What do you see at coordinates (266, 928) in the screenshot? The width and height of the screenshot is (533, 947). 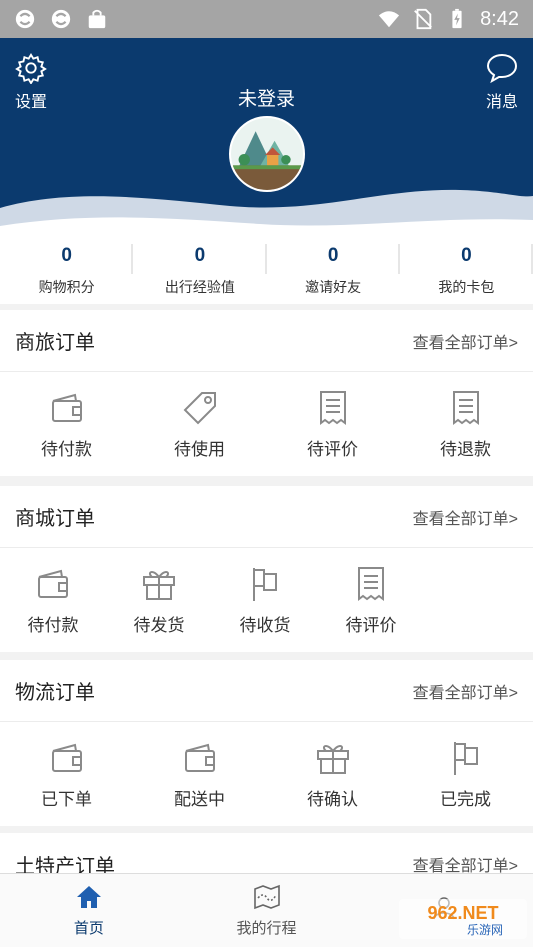 I see `tab-label: 我的行程` at bounding box center [266, 928].